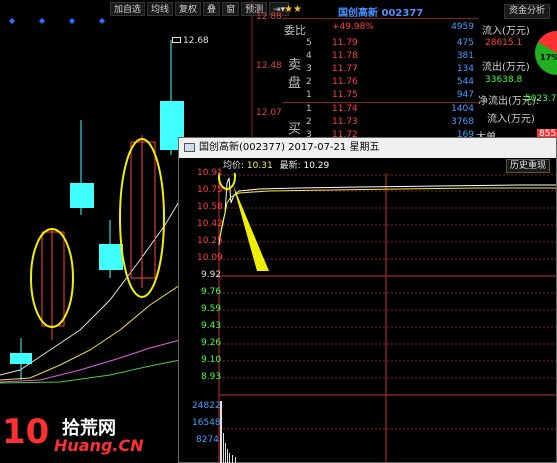  What do you see at coordinates (379, 29) in the screenshot?
I see `weibi-row: 委比 +49.98% 4959` at bounding box center [379, 29].